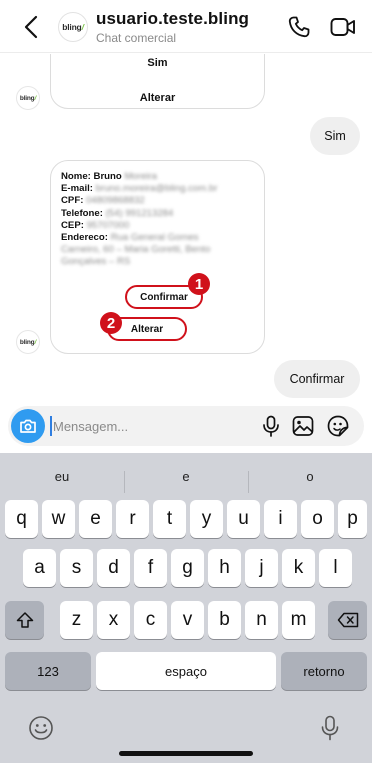  I want to click on name-value: Moreira, so click(140, 176).